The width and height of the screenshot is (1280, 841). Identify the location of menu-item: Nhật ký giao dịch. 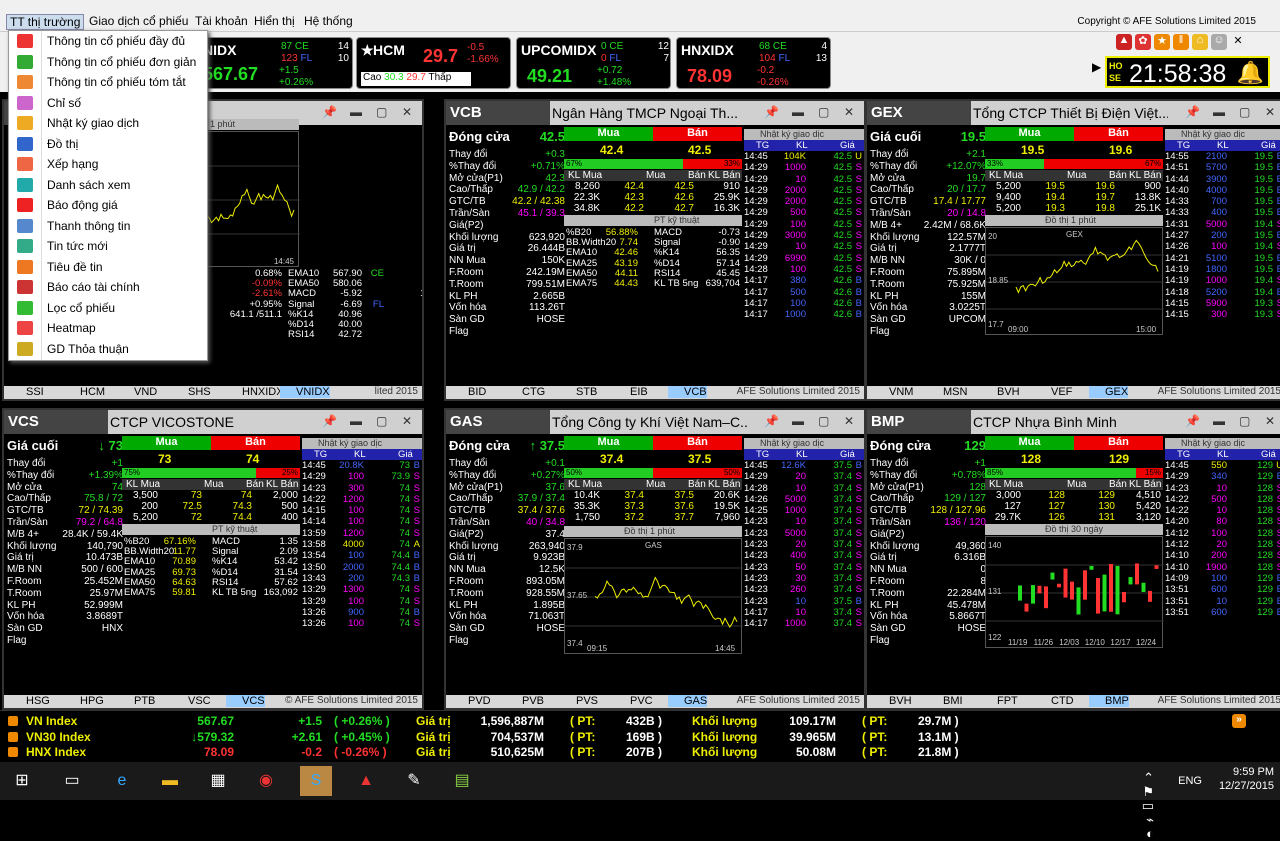
(108, 123).